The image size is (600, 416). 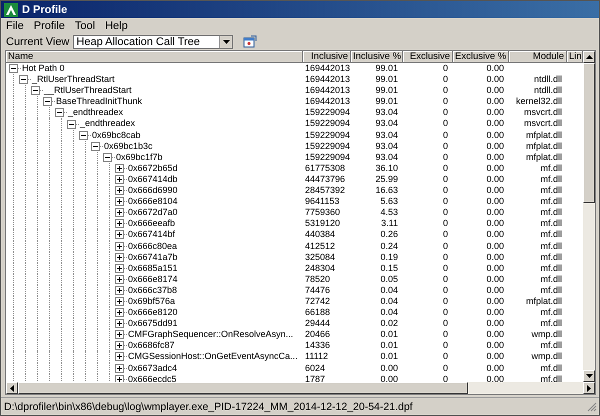 What do you see at coordinates (546, 357) in the screenshot?
I see `table-cell: wmp.dll` at bounding box center [546, 357].